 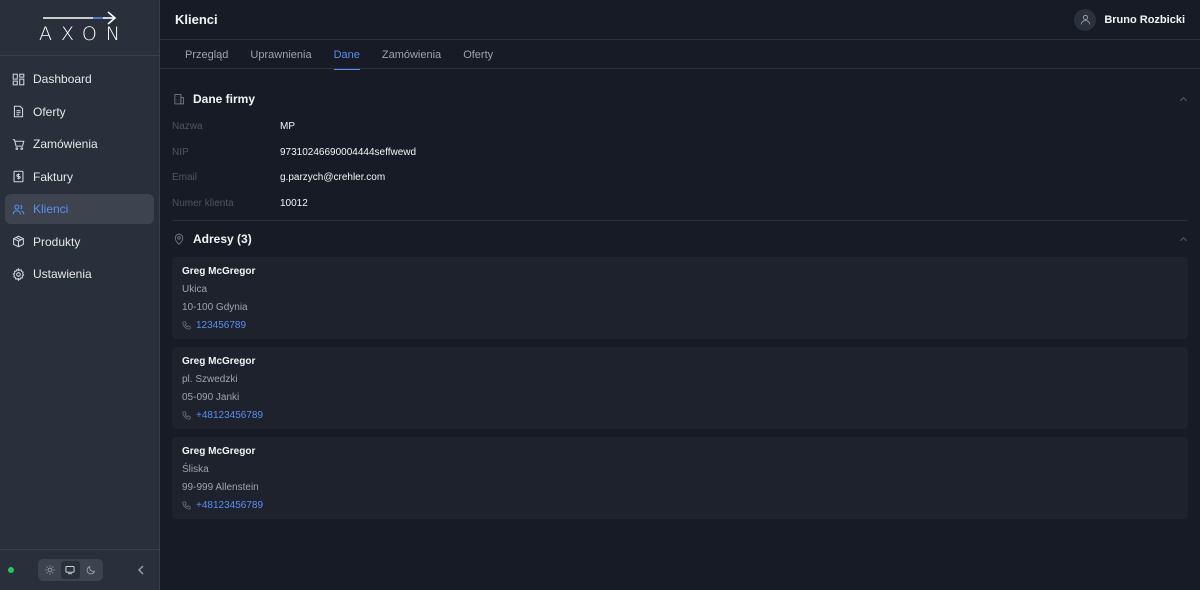 I want to click on logo-text: AXON, so click(x=84, y=33).